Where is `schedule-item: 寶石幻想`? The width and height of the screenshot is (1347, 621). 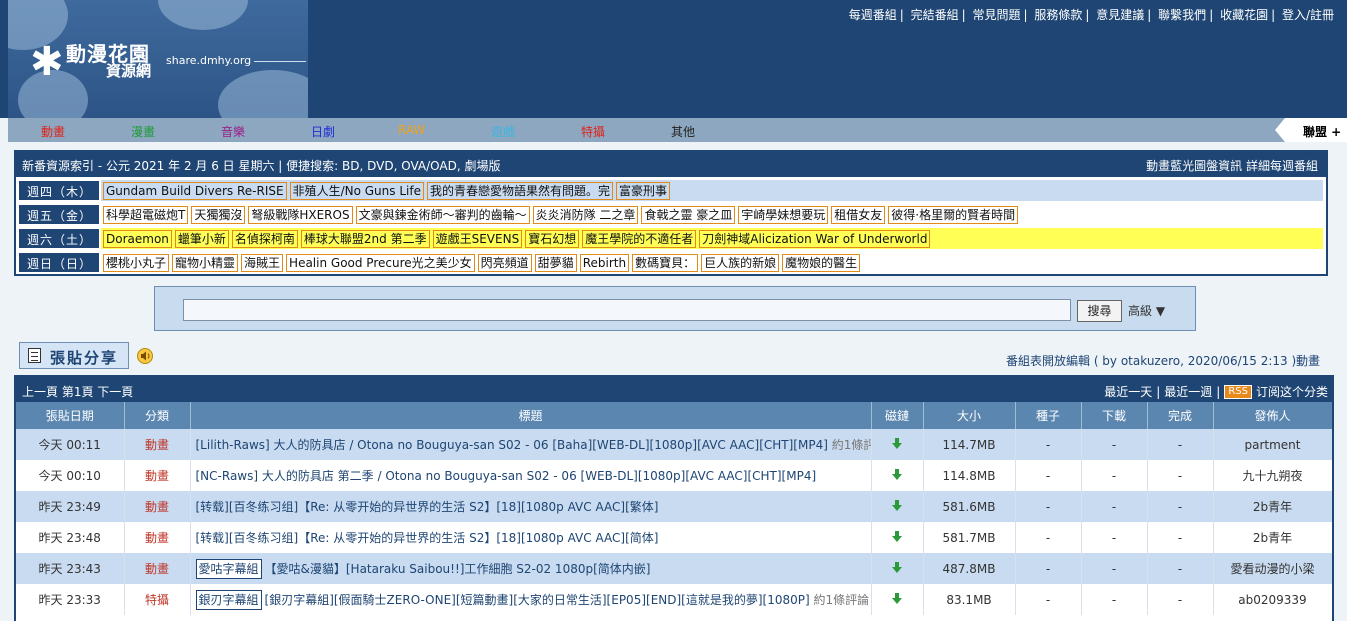 schedule-item: 寶石幻想 is located at coordinates (552, 238).